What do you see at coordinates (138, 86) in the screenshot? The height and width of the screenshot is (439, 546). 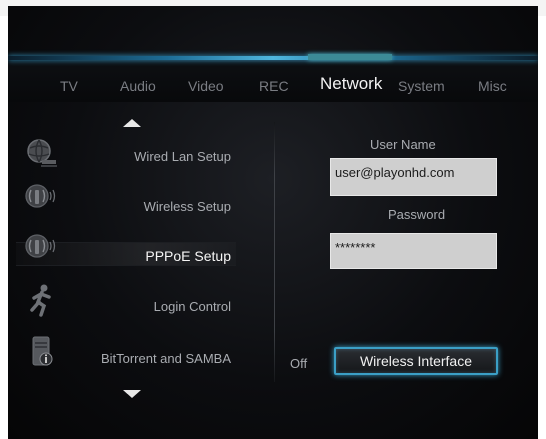 I see `tab-audio: Audio` at bounding box center [138, 86].